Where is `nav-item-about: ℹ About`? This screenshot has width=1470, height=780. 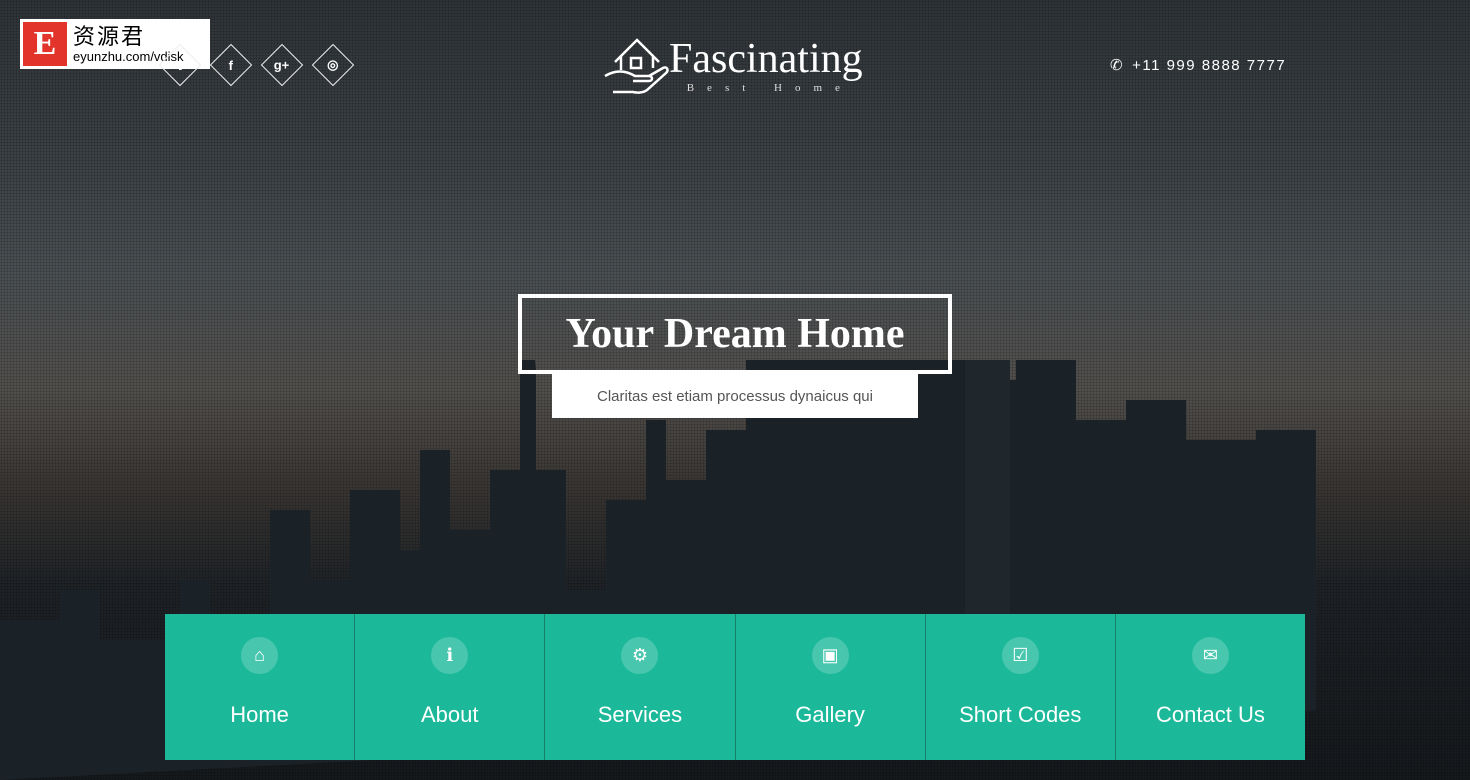 nav-item-about: ℹ About is located at coordinates (450, 687).